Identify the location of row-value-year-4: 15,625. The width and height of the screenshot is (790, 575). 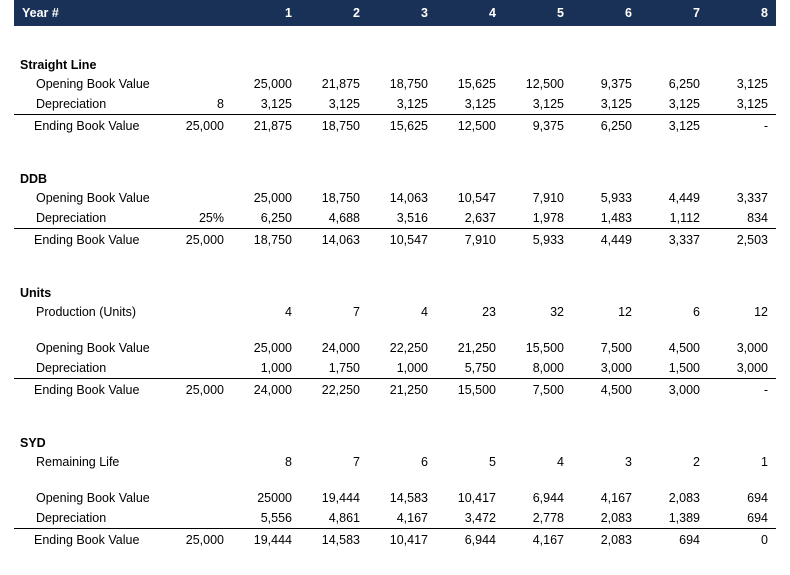
(476, 84).